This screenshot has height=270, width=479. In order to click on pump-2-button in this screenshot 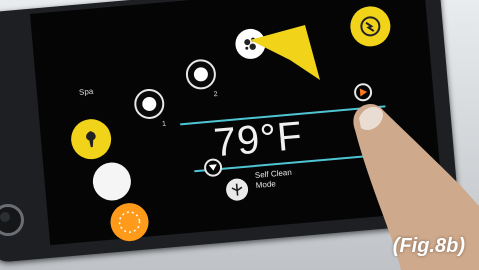, I will do `click(201, 74)`.